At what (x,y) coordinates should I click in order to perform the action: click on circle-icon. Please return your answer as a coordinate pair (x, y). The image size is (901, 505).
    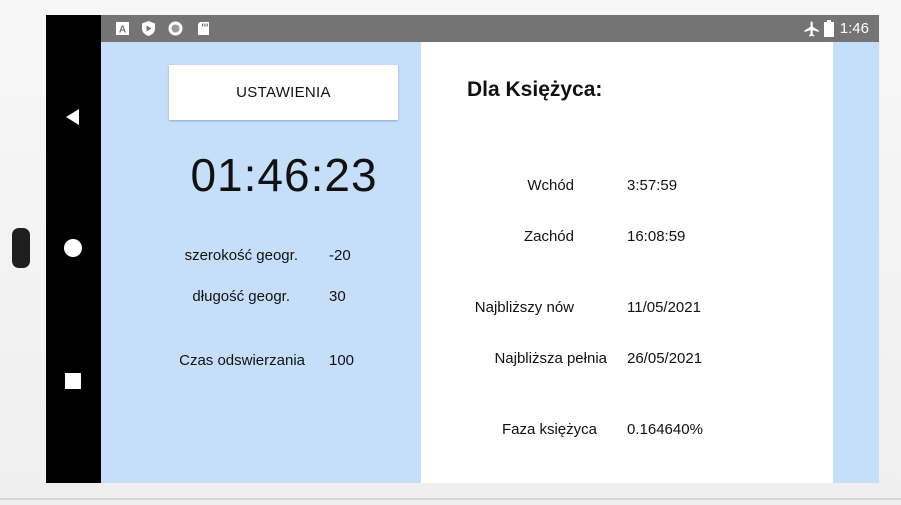
    Looking at the image, I should click on (175, 28).